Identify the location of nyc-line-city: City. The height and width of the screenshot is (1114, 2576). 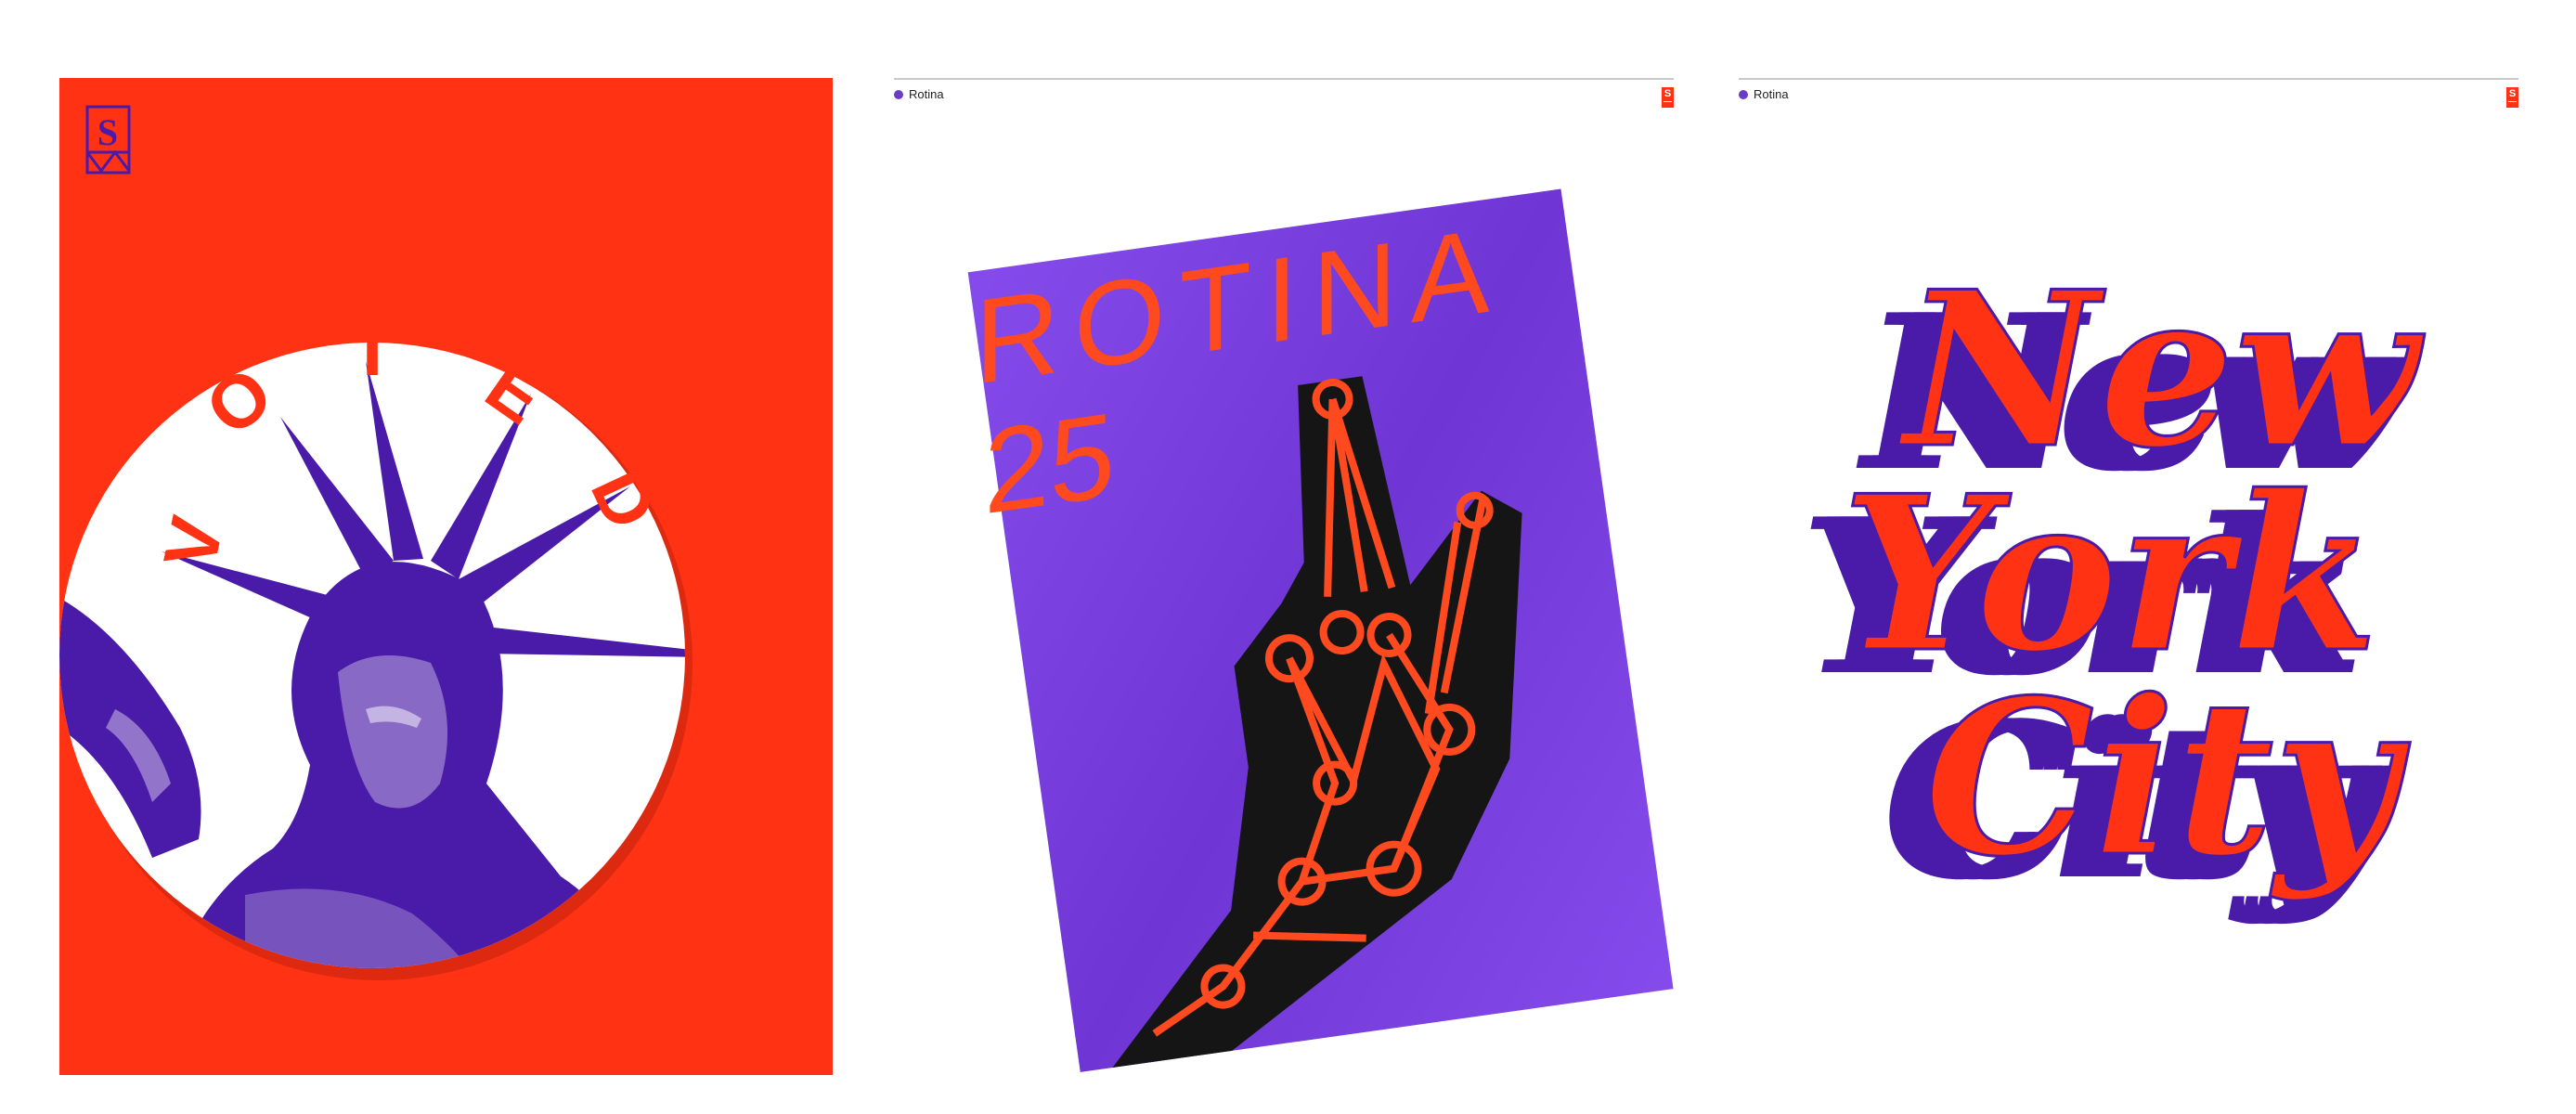
(2167, 779).